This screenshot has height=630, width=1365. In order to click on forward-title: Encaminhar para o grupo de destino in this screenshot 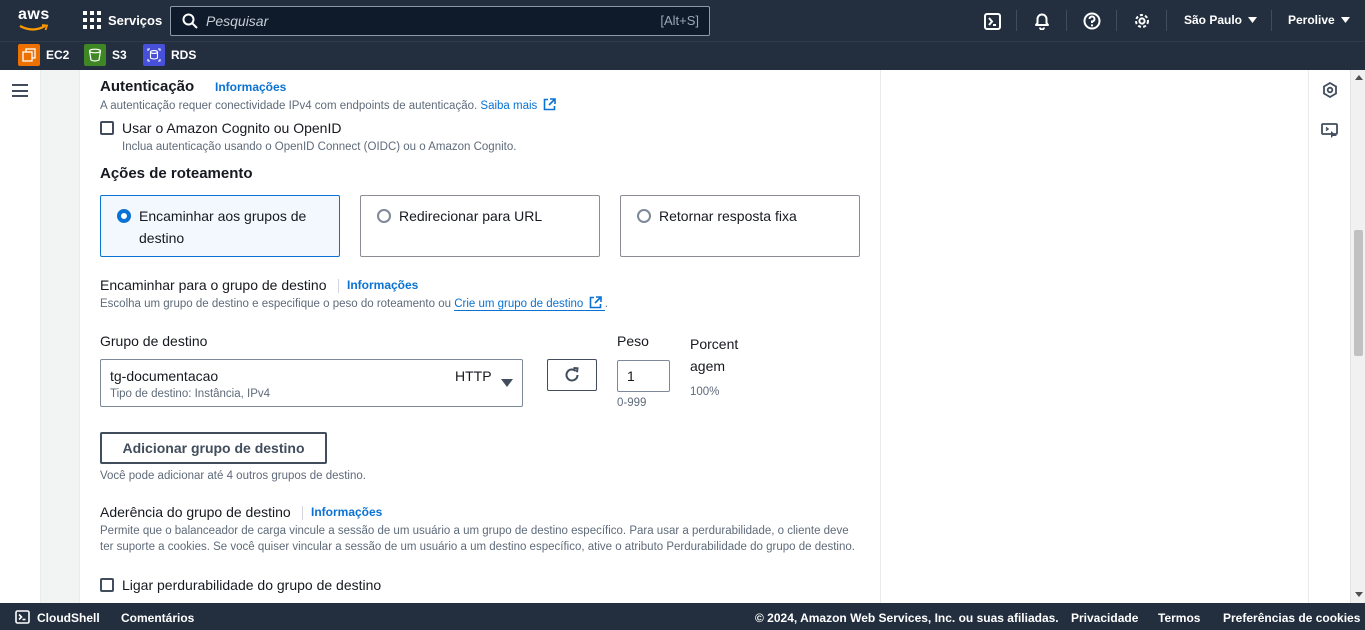, I will do `click(213, 285)`.